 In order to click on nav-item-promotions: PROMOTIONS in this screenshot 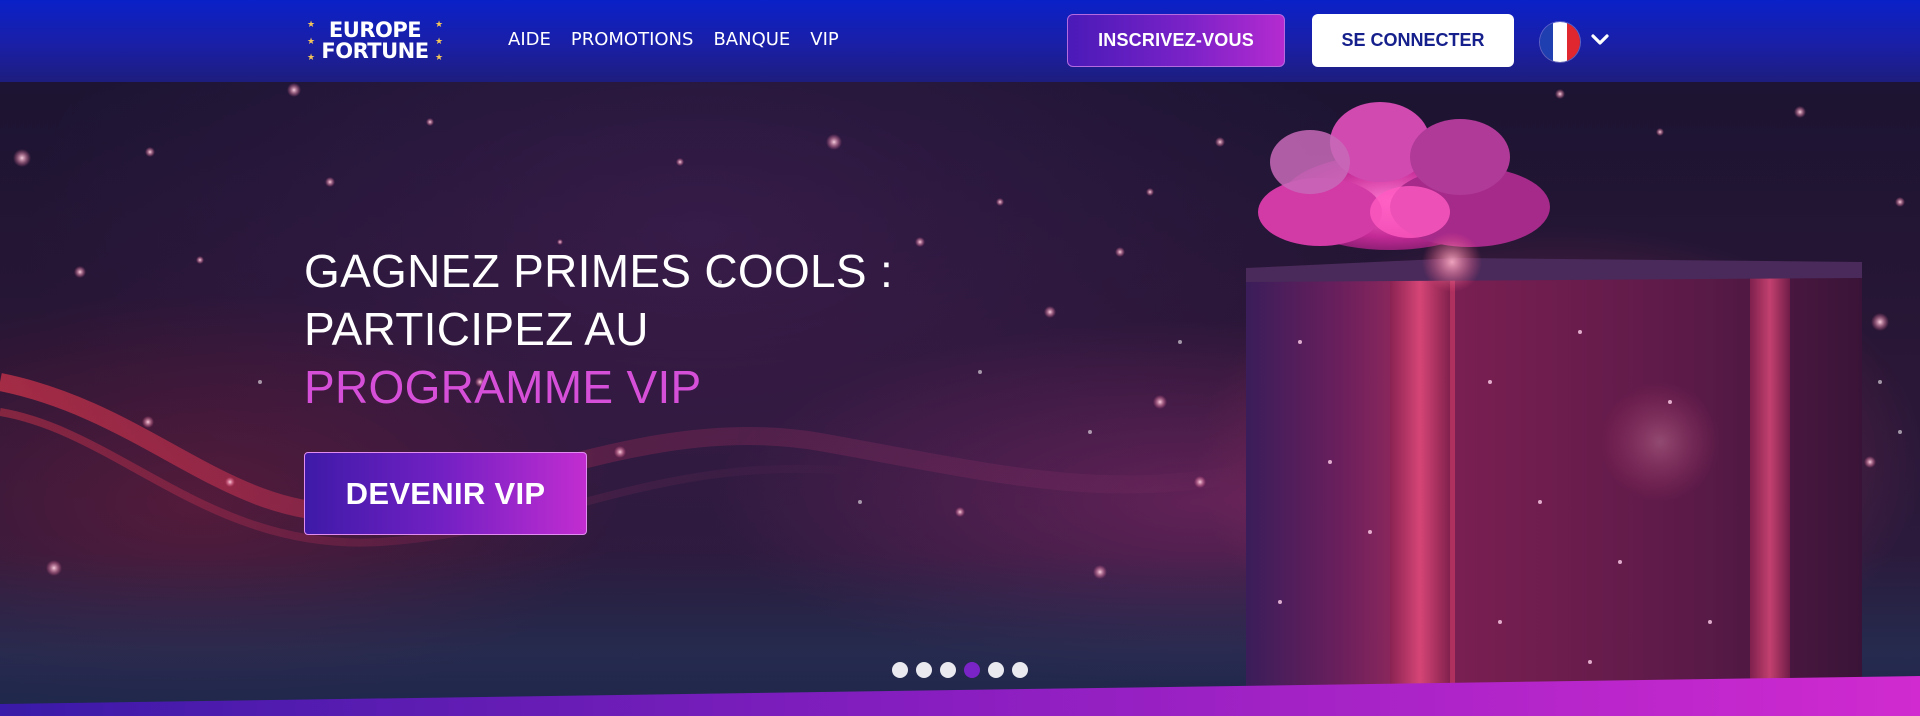, I will do `click(632, 40)`.